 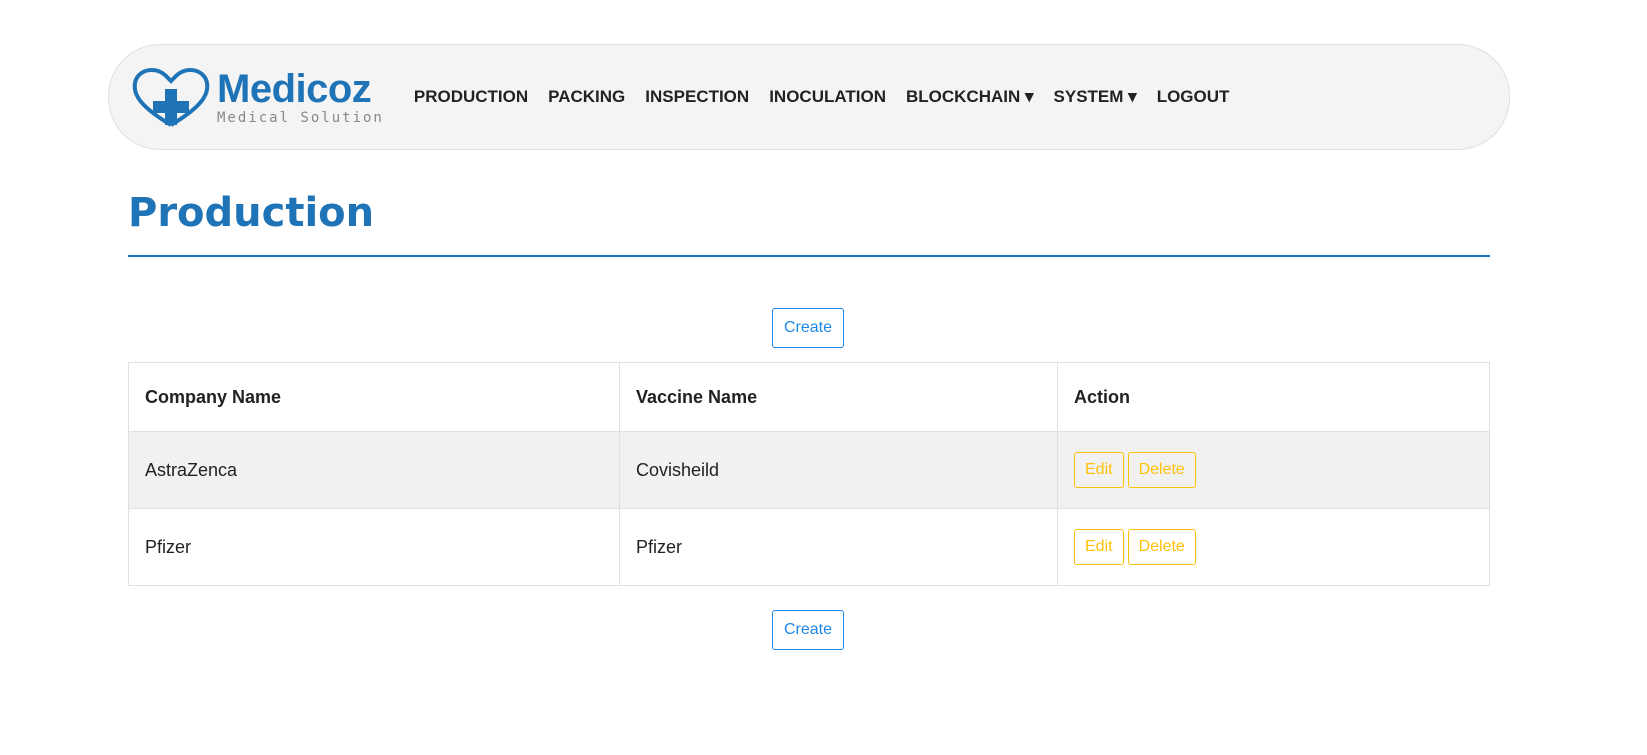 What do you see at coordinates (471, 97) in the screenshot?
I see `nav-production: PRODUCTION` at bounding box center [471, 97].